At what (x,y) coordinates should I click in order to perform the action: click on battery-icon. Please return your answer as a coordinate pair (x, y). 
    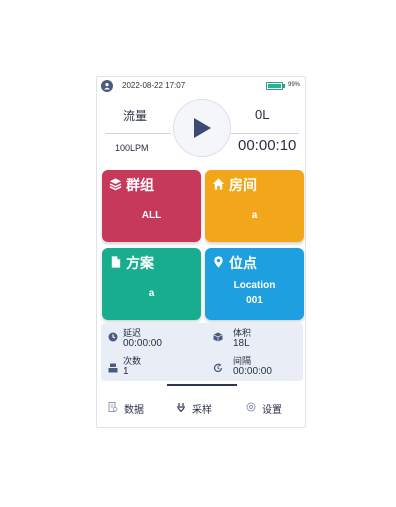
    Looking at the image, I should click on (274, 86).